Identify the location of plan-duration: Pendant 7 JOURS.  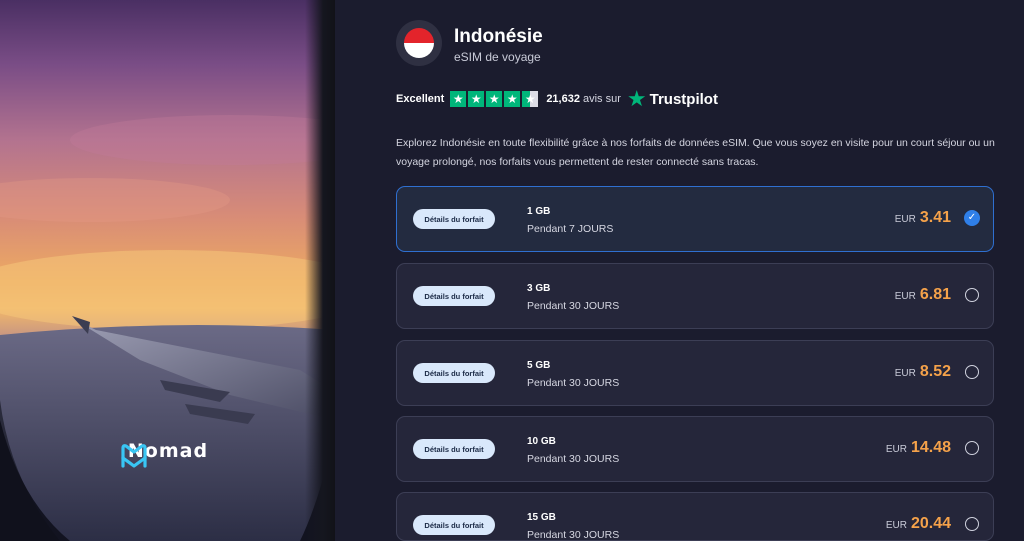
(570, 229).